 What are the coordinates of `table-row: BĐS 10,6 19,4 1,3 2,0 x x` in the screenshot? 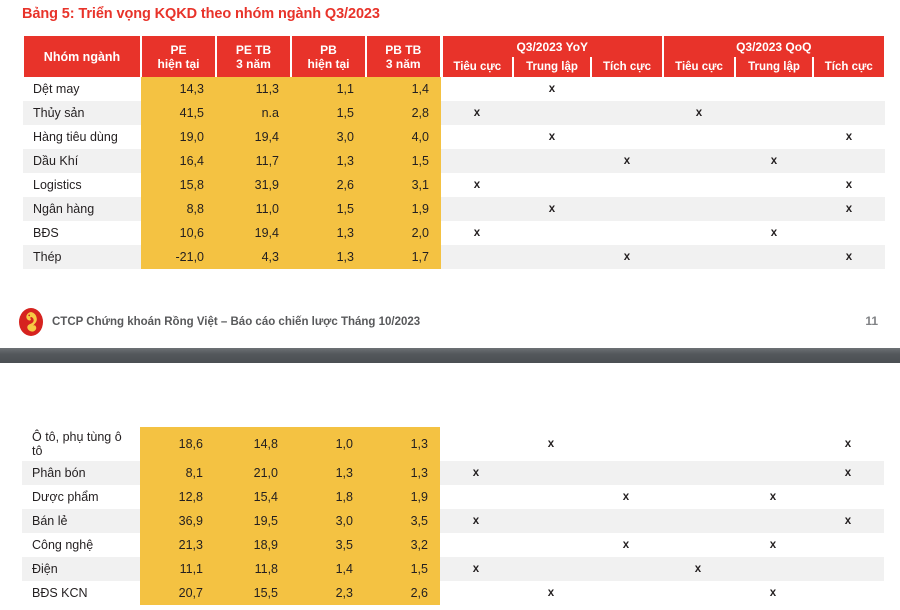 It's located at (454, 233).